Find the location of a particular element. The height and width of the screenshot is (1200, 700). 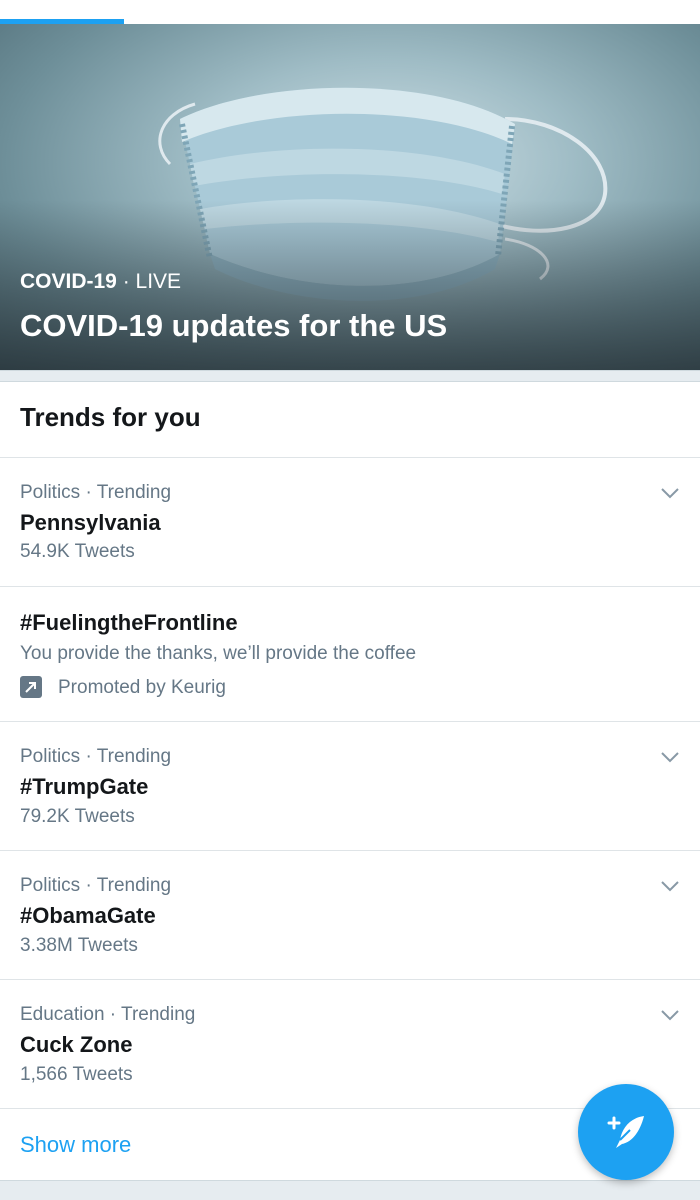

compose-tweet-icon is located at coordinates (625, 1132).